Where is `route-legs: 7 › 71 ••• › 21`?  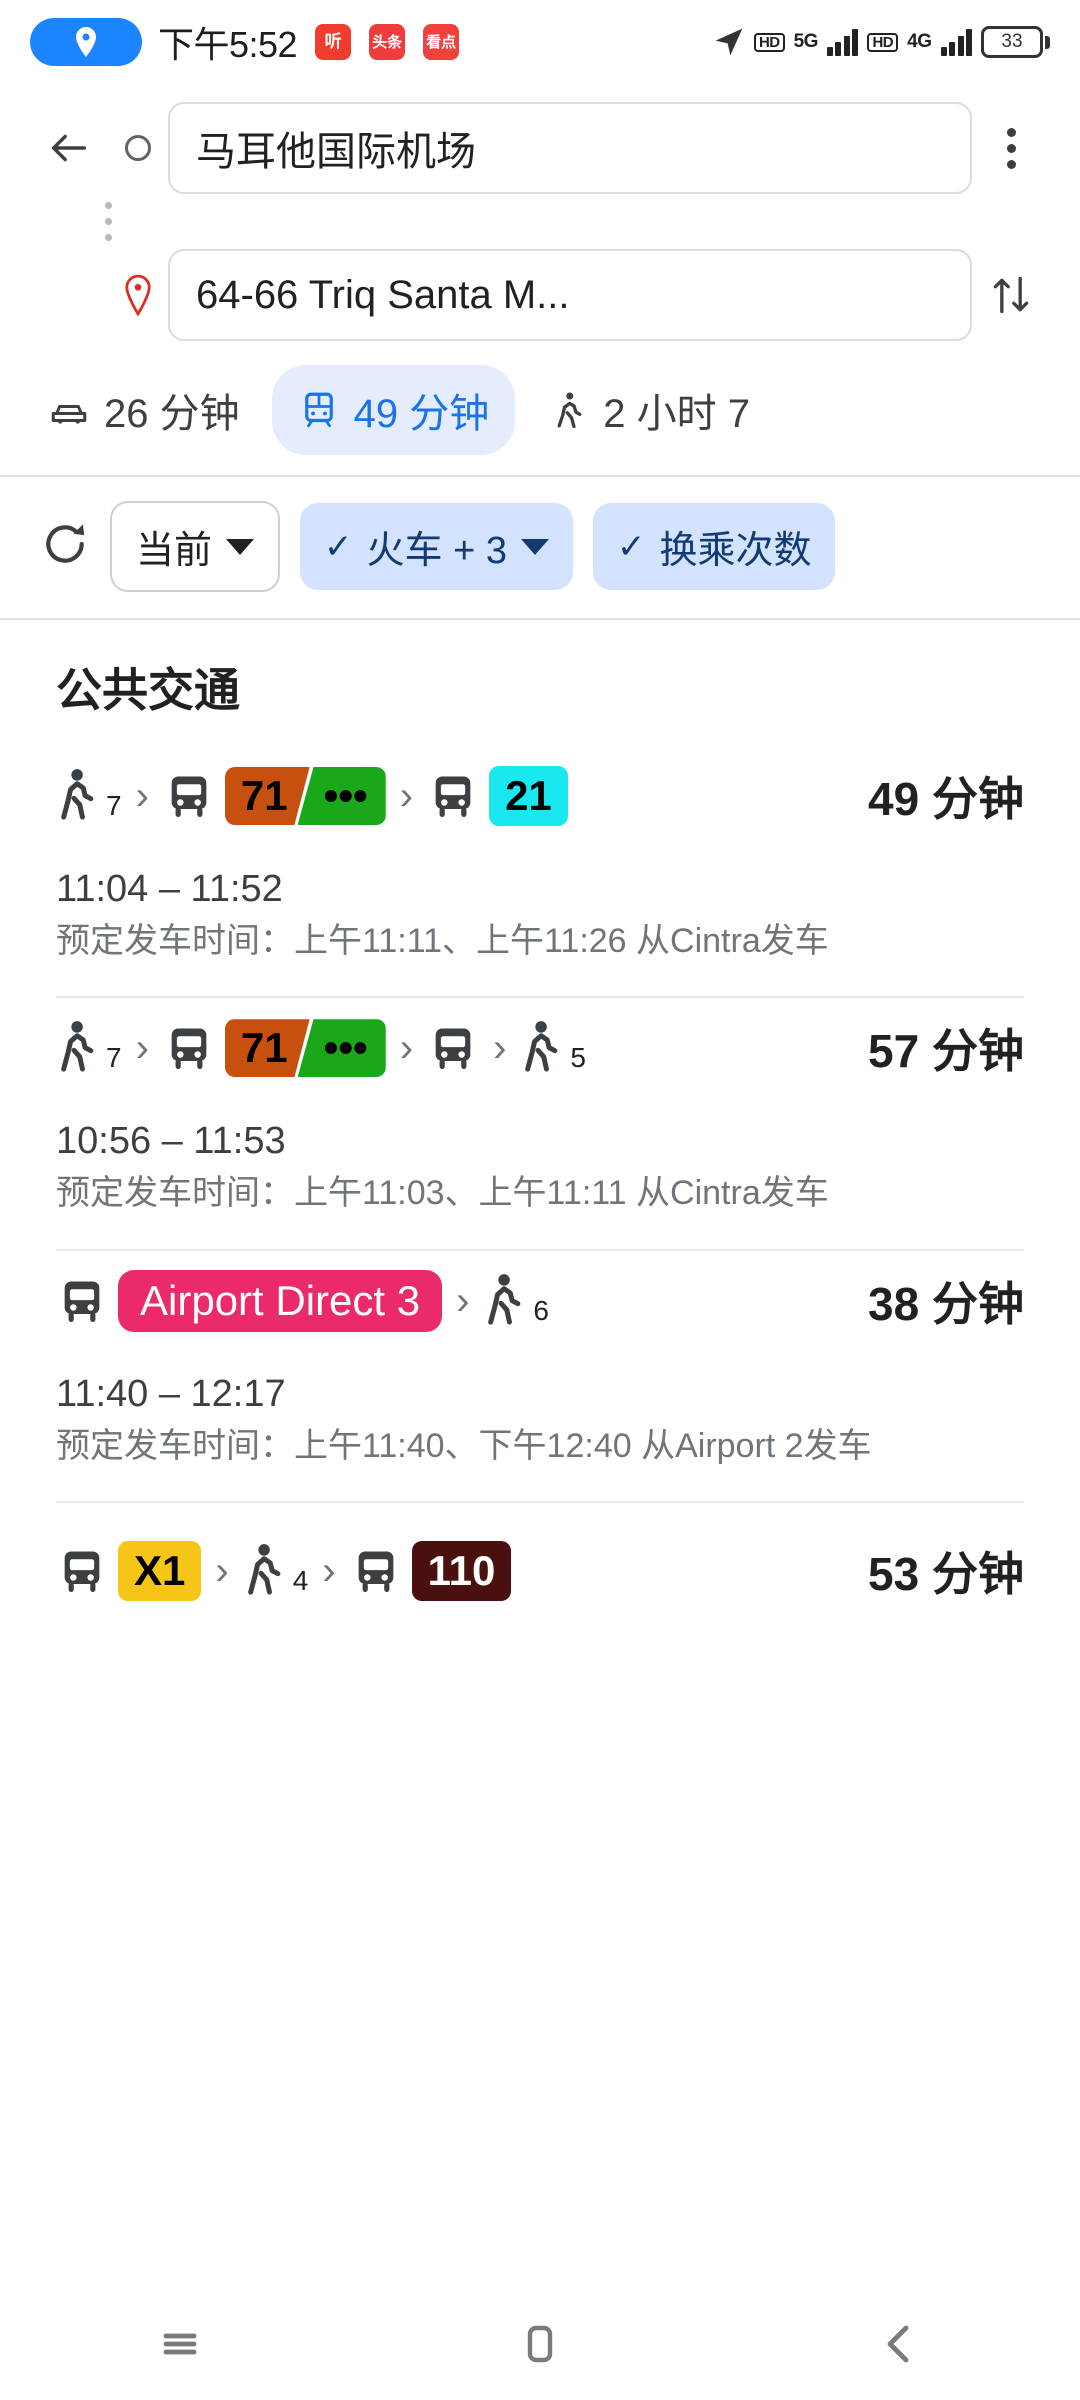
route-legs: 7 › 71 ••• › 21 is located at coordinates (462, 796).